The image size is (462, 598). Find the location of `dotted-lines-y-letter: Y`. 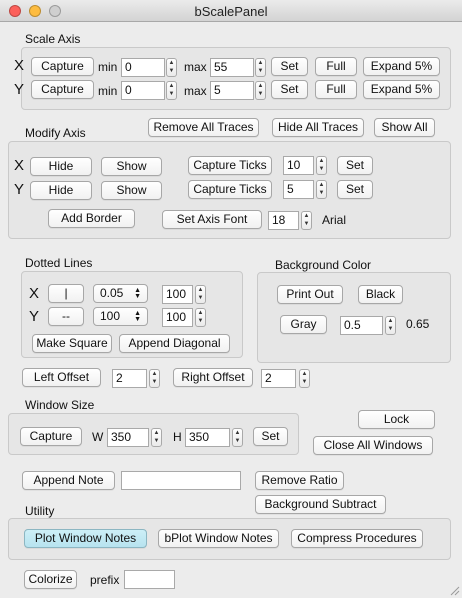

dotted-lines-y-letter: Y is located at coordinates (34, 316).